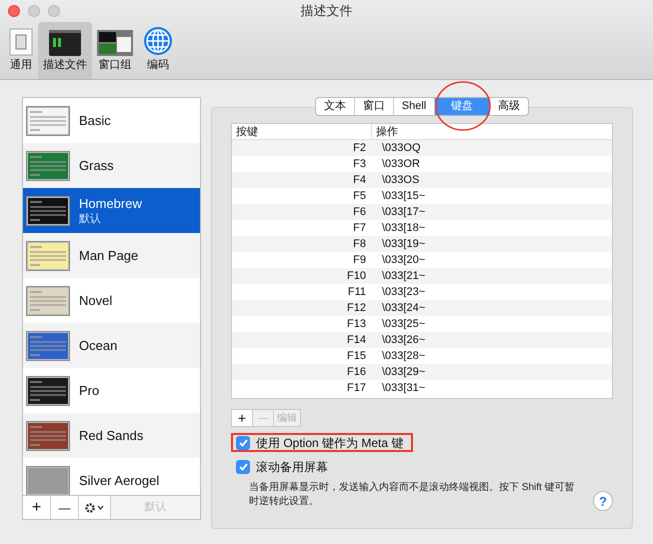 Image resolution: width=653 pixels, height=544 pixels. I want to click on table-cell-text: F4, so click(359, 180).